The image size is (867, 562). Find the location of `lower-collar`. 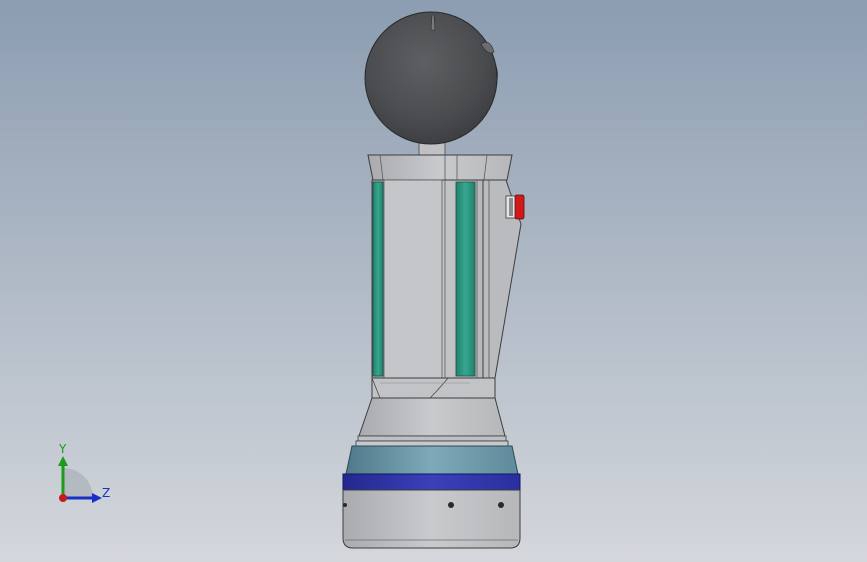

lower-collar is located at coordinates (433, 388).